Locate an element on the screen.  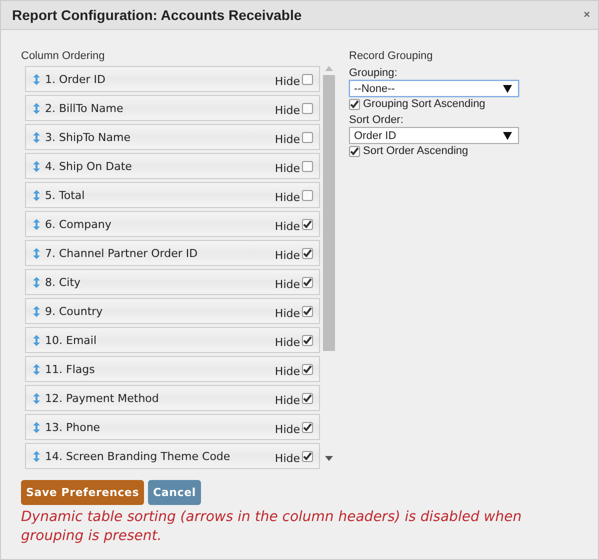
save-button: Save Preferences is located at coordinates (82, 492).